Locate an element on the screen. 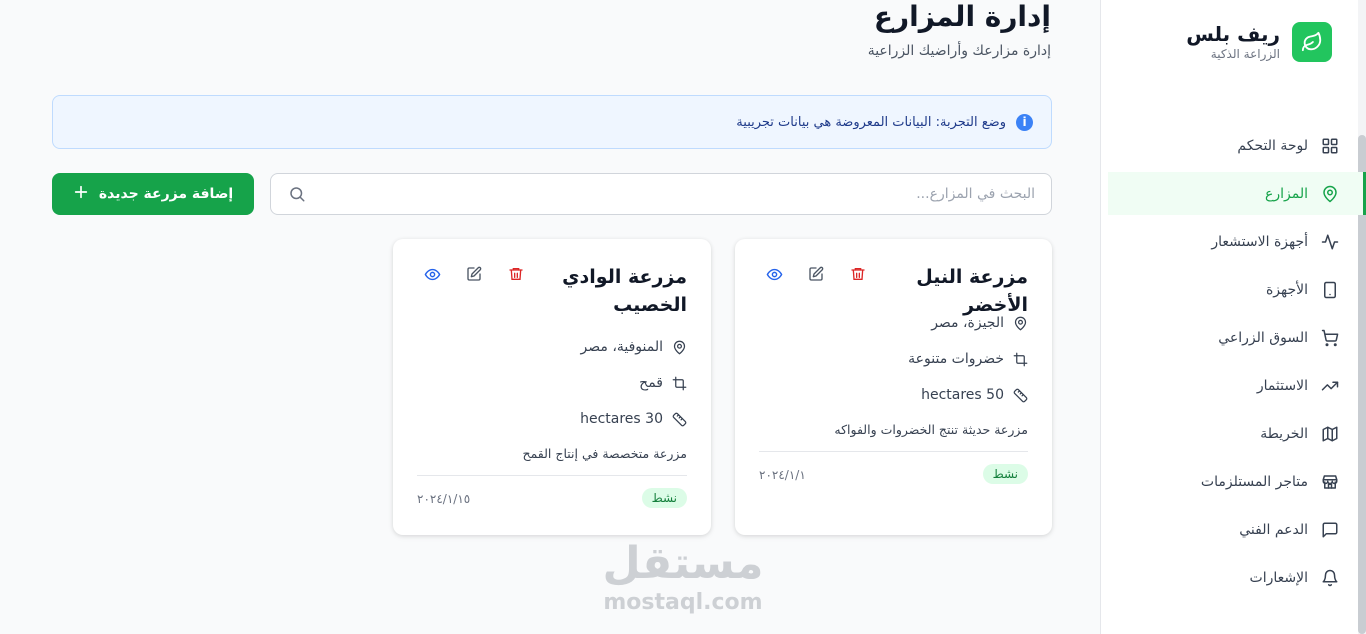  brand: ريف بلس الزراعة الذكية is located at coordinates (1259, 42).